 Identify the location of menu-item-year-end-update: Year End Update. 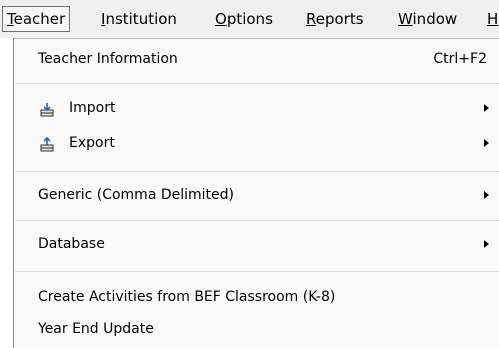
(256, 329).